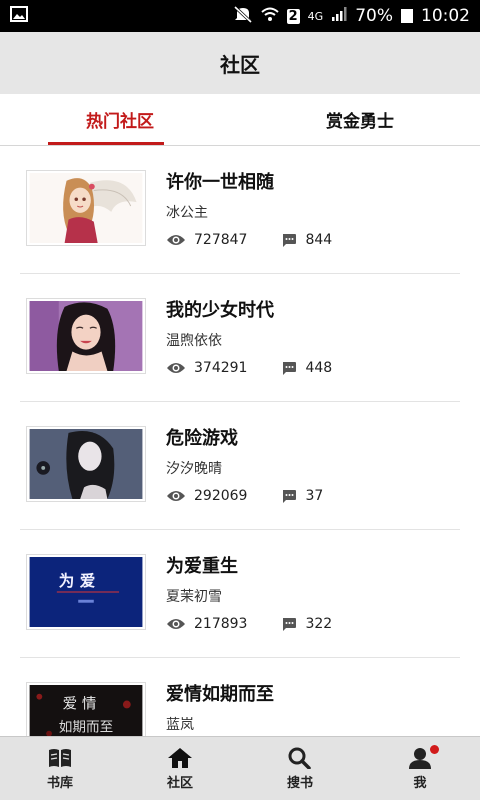  I want to click on nav-me: 我, so click(420, 768).